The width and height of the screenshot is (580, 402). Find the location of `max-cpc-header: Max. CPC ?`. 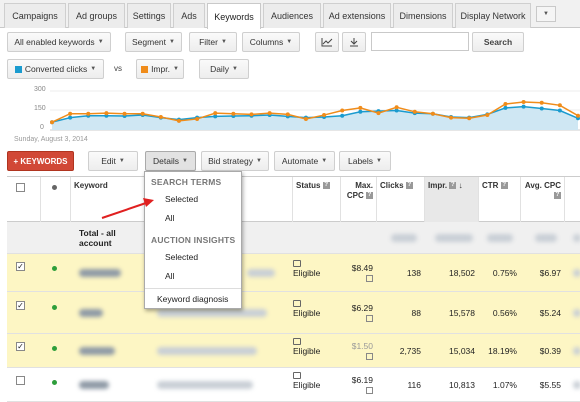

max-cpc-header: Max. CPC ? is located at coordinates (359, 200).